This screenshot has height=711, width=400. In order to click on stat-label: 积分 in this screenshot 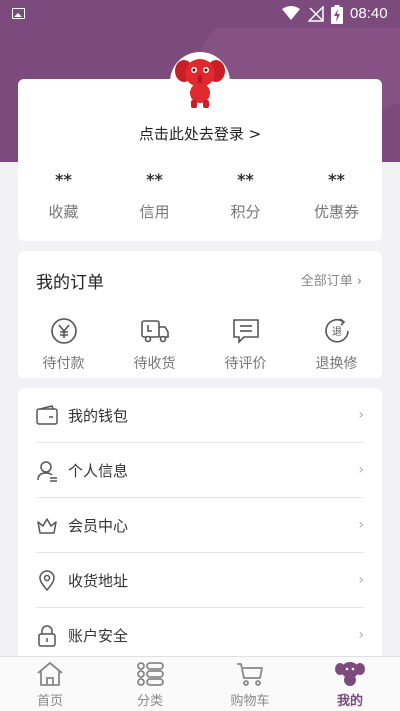, I will do `click(245, 212)`.